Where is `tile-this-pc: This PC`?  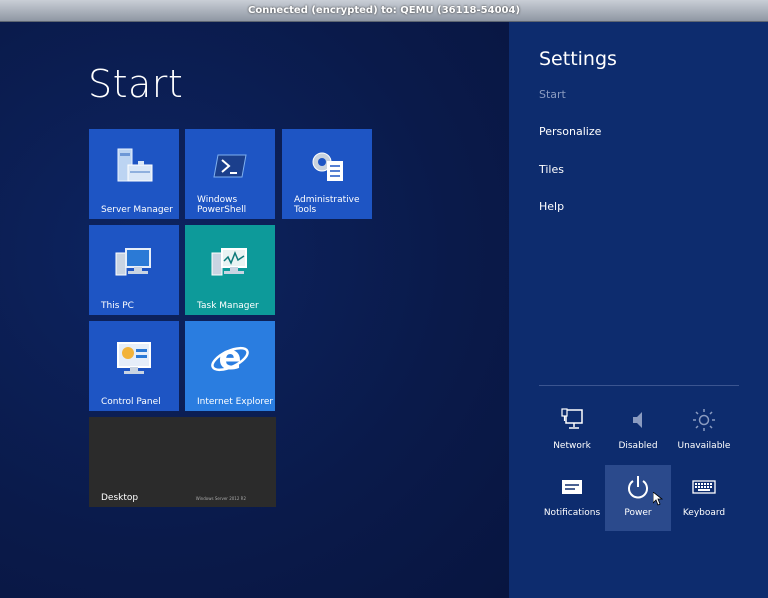
tile-this-pc: This PC is located at coordinates (134, 270).